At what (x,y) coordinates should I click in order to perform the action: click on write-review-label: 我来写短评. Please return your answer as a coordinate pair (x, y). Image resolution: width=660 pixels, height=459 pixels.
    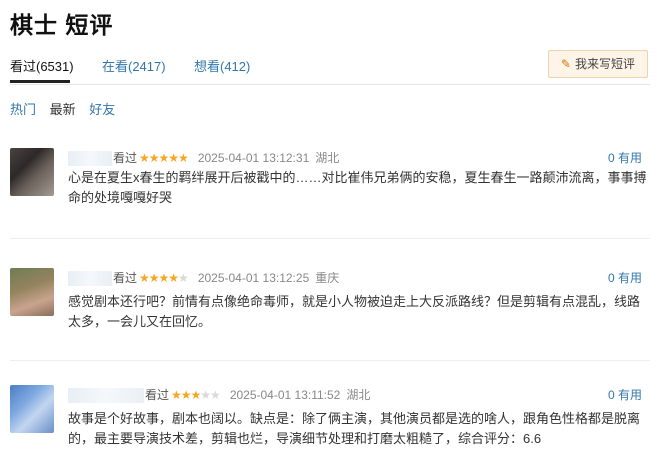
    Looking at the image, I should click on (604, 64).